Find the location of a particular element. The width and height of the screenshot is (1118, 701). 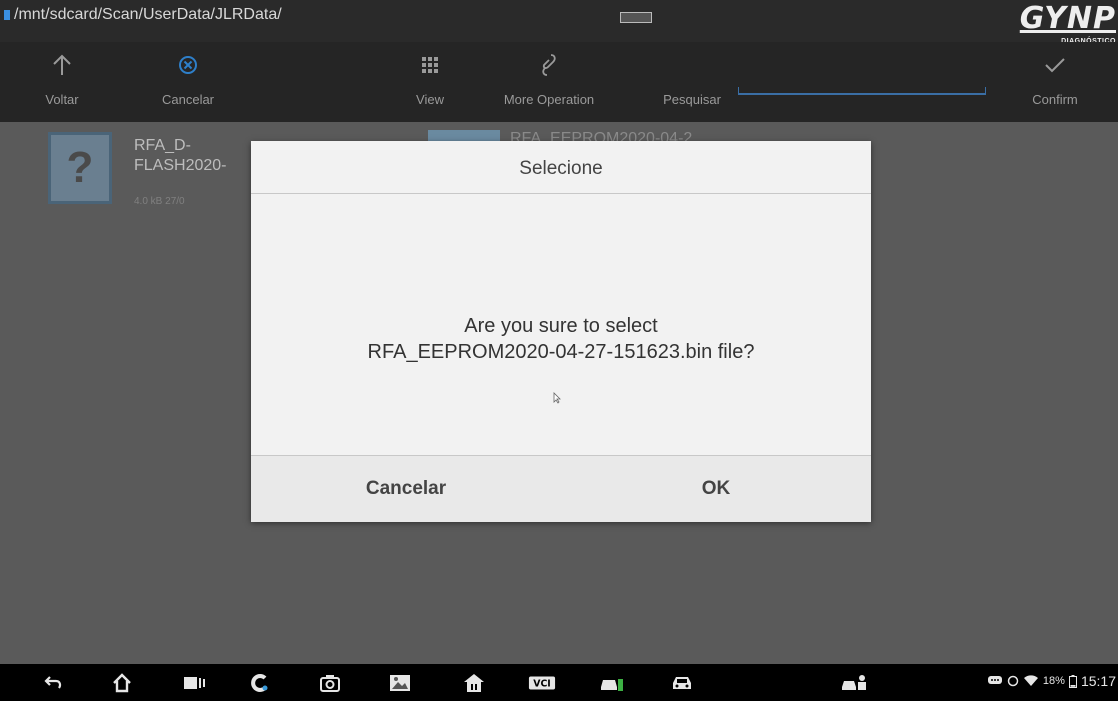

path-label: /mnt/sdcard/Scan/UserData/JLRData/ is located at coordinates (143, 15).